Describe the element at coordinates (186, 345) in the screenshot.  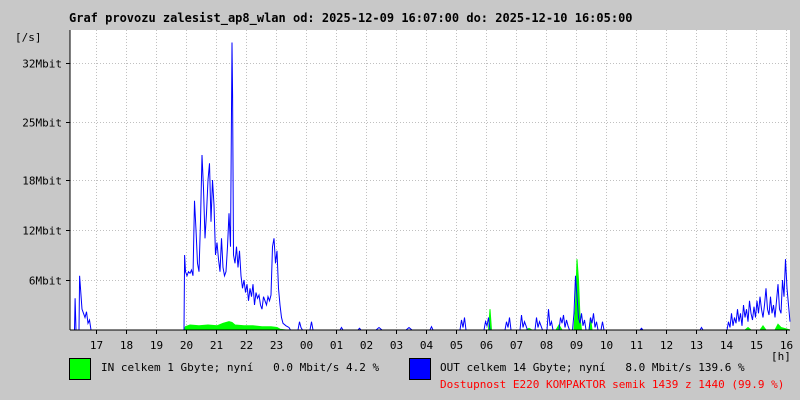
I see `x-tick-label: 20` at that location.